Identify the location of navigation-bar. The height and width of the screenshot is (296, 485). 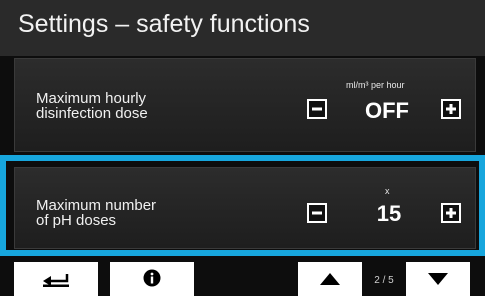
(242, 279).